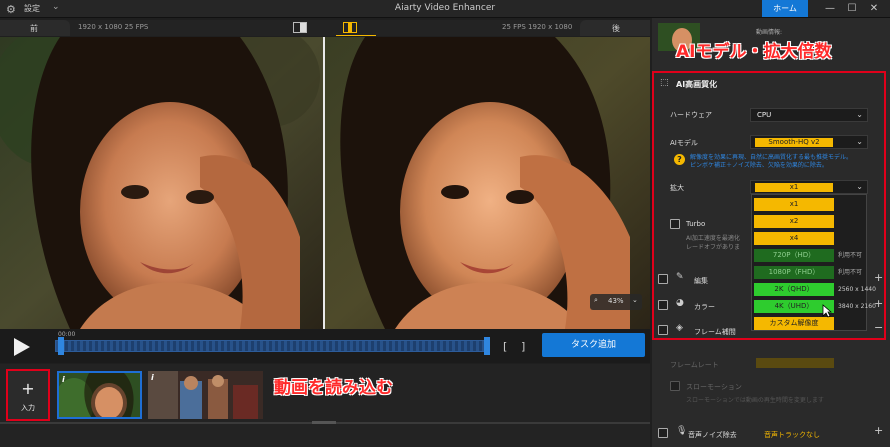 This screenshot has width=890, height=447. I want to click on after-tab: 後, so click(615, 28).